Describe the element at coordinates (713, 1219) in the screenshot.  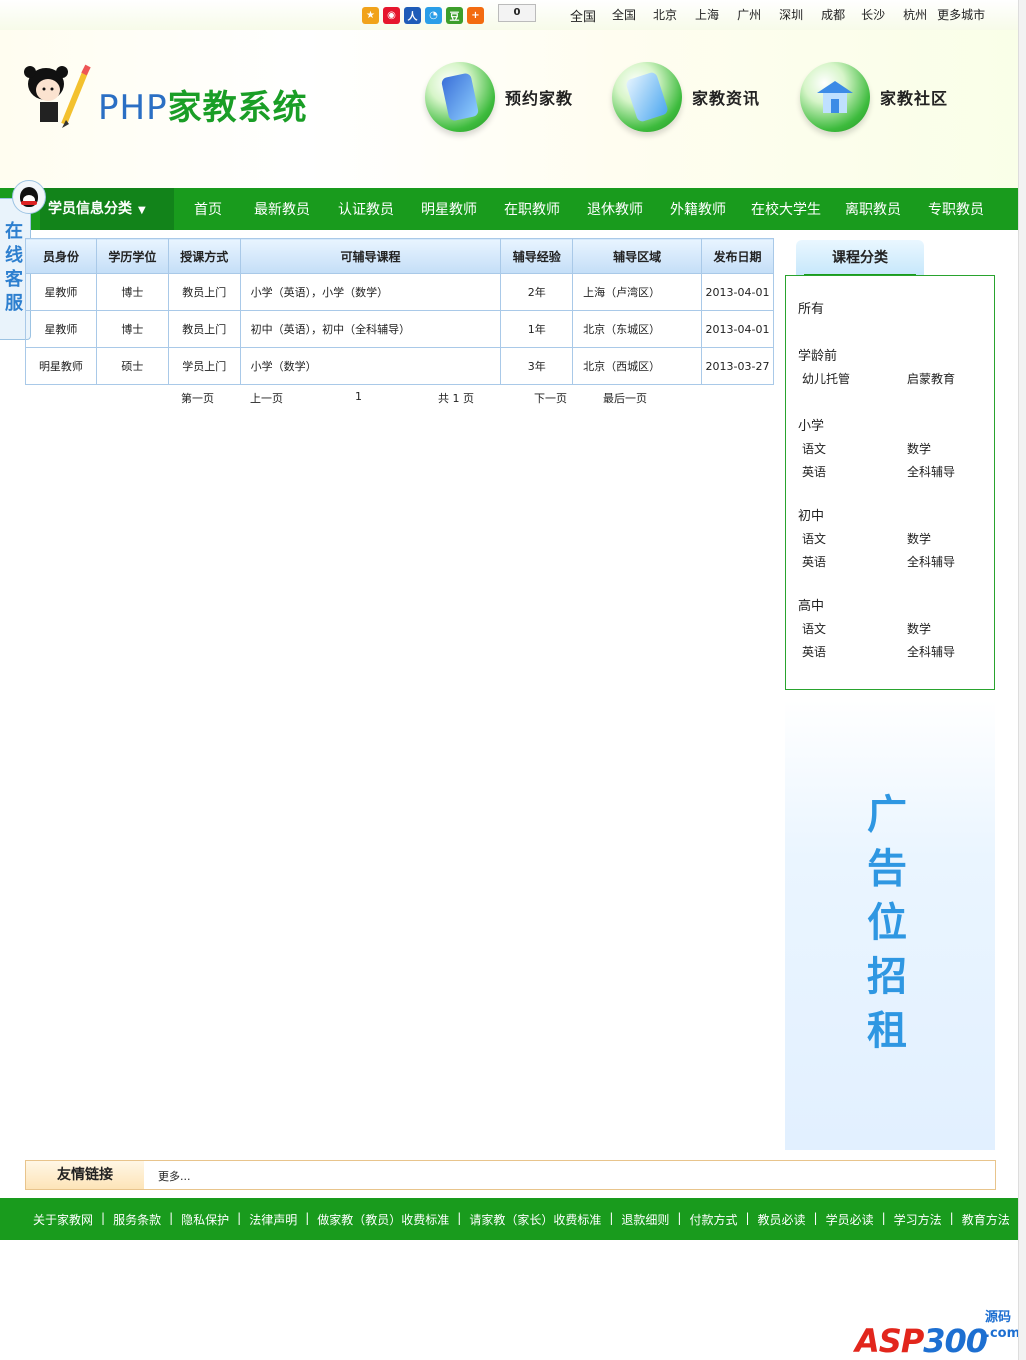
I see `footer-link: 付款方式` at that location.